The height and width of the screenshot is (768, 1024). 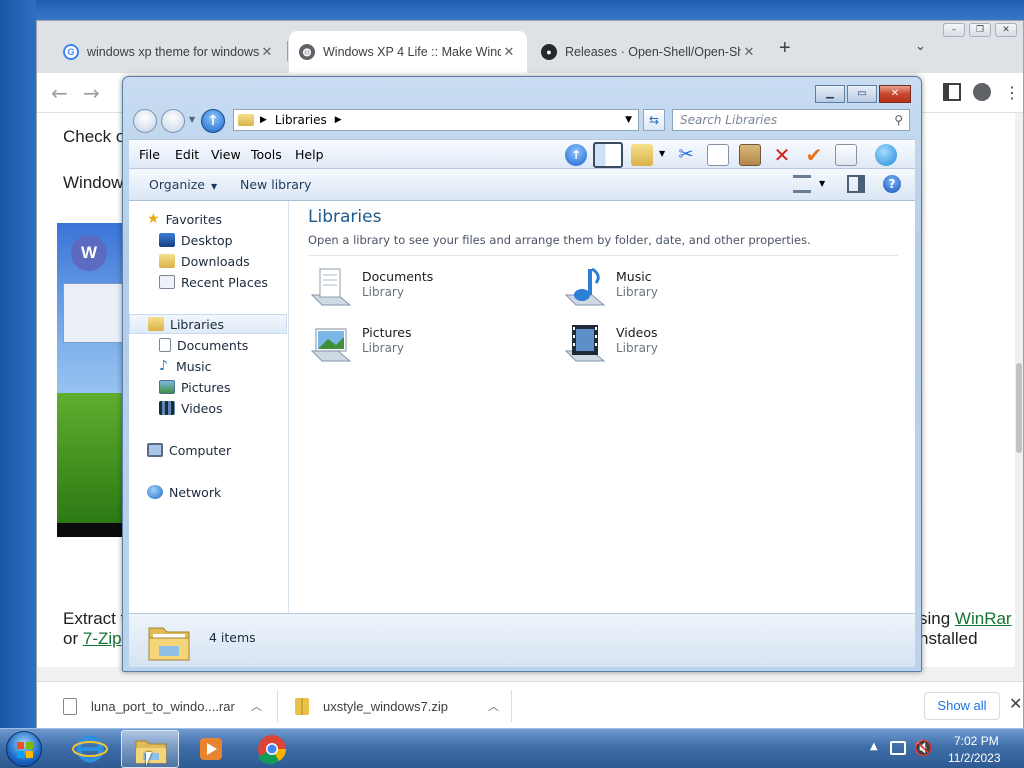 What do you see at coordinates (791, 120) in the screenshot?
I see `search-input: Search Libraries ⚲` at bounding box center [791, 120].